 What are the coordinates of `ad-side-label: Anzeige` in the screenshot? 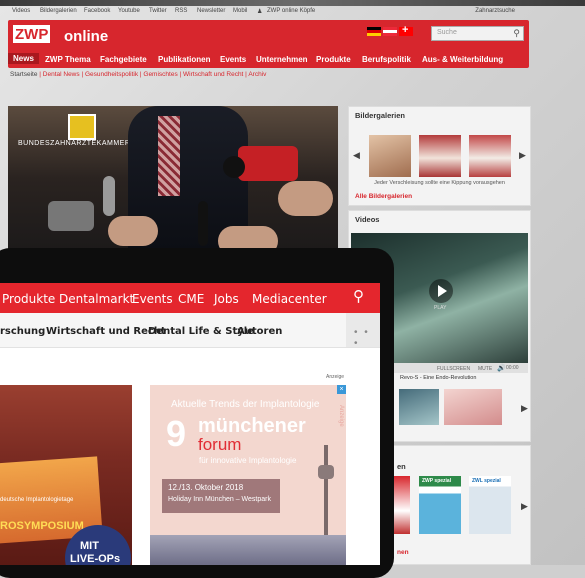 It's located at (341, 416).